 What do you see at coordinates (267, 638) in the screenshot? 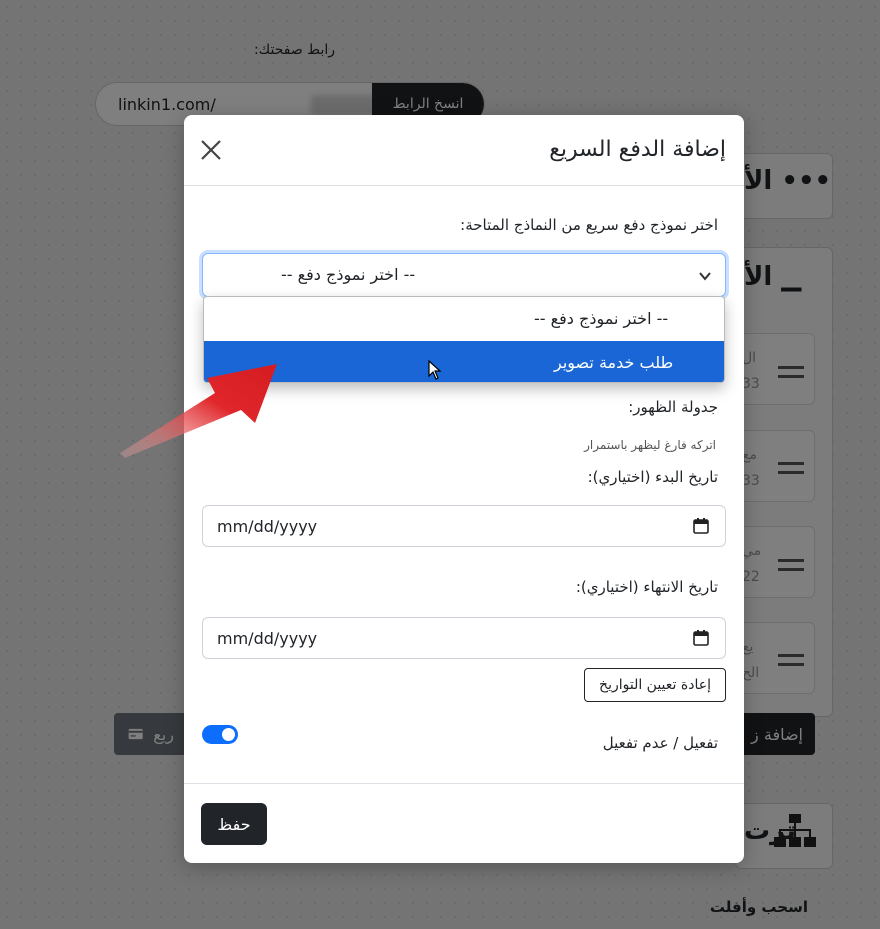
I see `end-date-placeholder: mm/dd/yyyy` at bounding box center [267, 638].